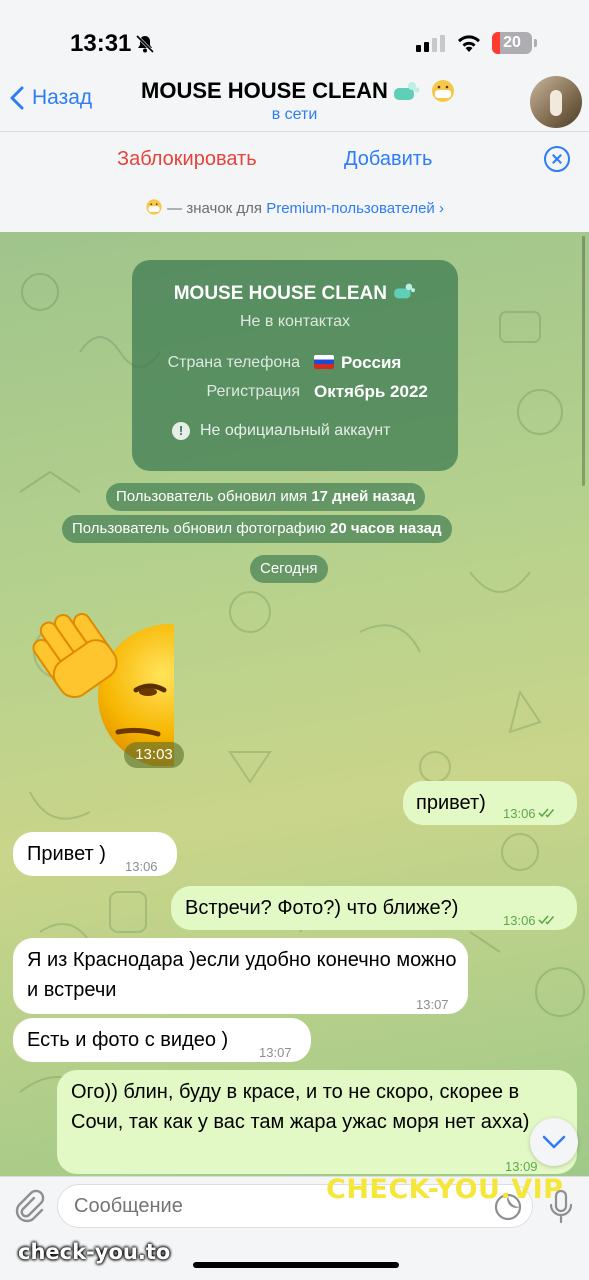 The width and height of the screenshot is (589, 1280). I want to click on sticker-time: 13:03, so click(154, 755).